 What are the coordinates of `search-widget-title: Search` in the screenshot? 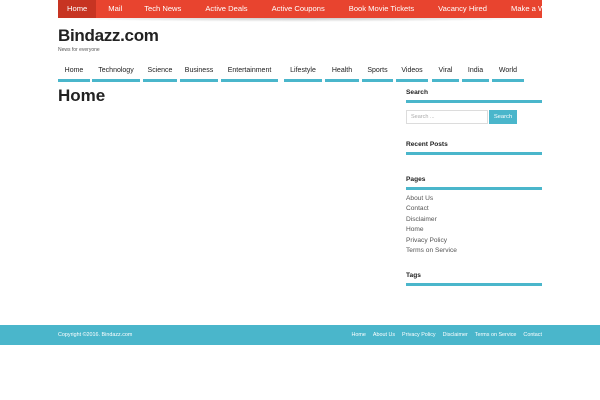 It's located at (417, 92).